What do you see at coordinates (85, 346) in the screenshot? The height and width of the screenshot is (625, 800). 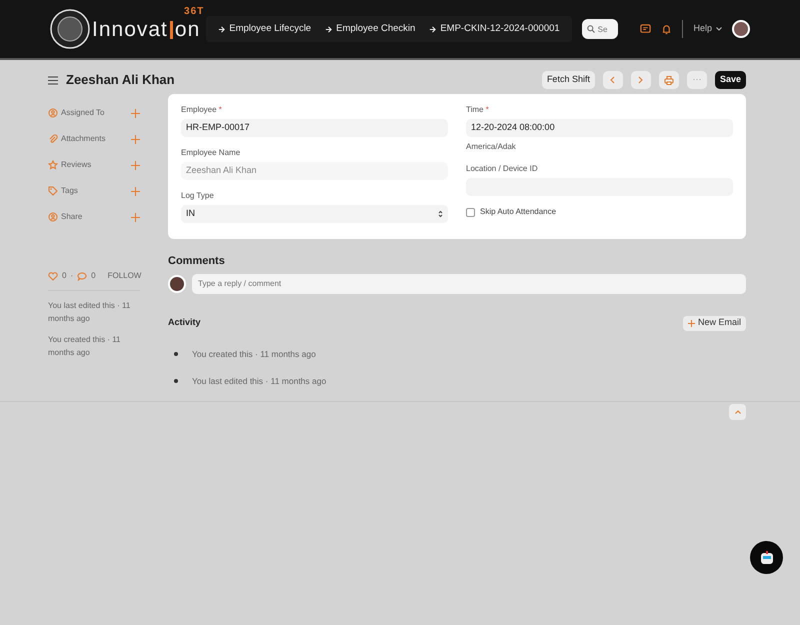 I see `activity-note: You created this · 11 months ago` at bounding box center [85, 346].